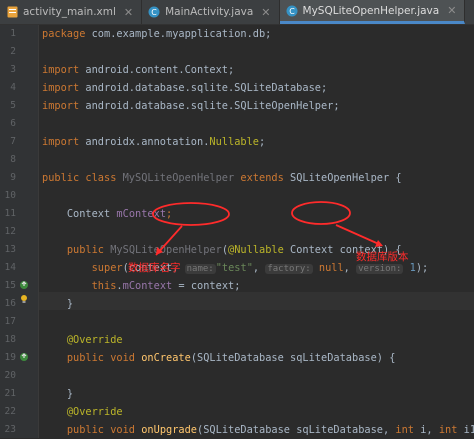 The width and height of the screenshot is (474, 439). I want to click on version-arrow-line, so click(358, 235).